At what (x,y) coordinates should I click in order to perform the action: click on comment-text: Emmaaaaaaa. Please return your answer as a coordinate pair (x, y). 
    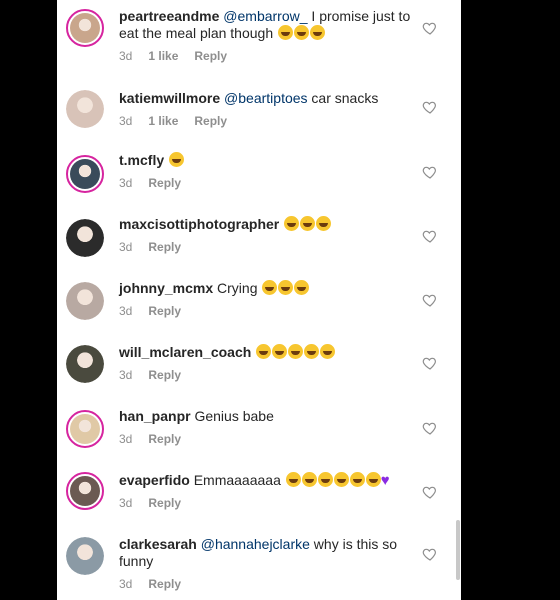
    Looking at the image, I should click on (235, 480).